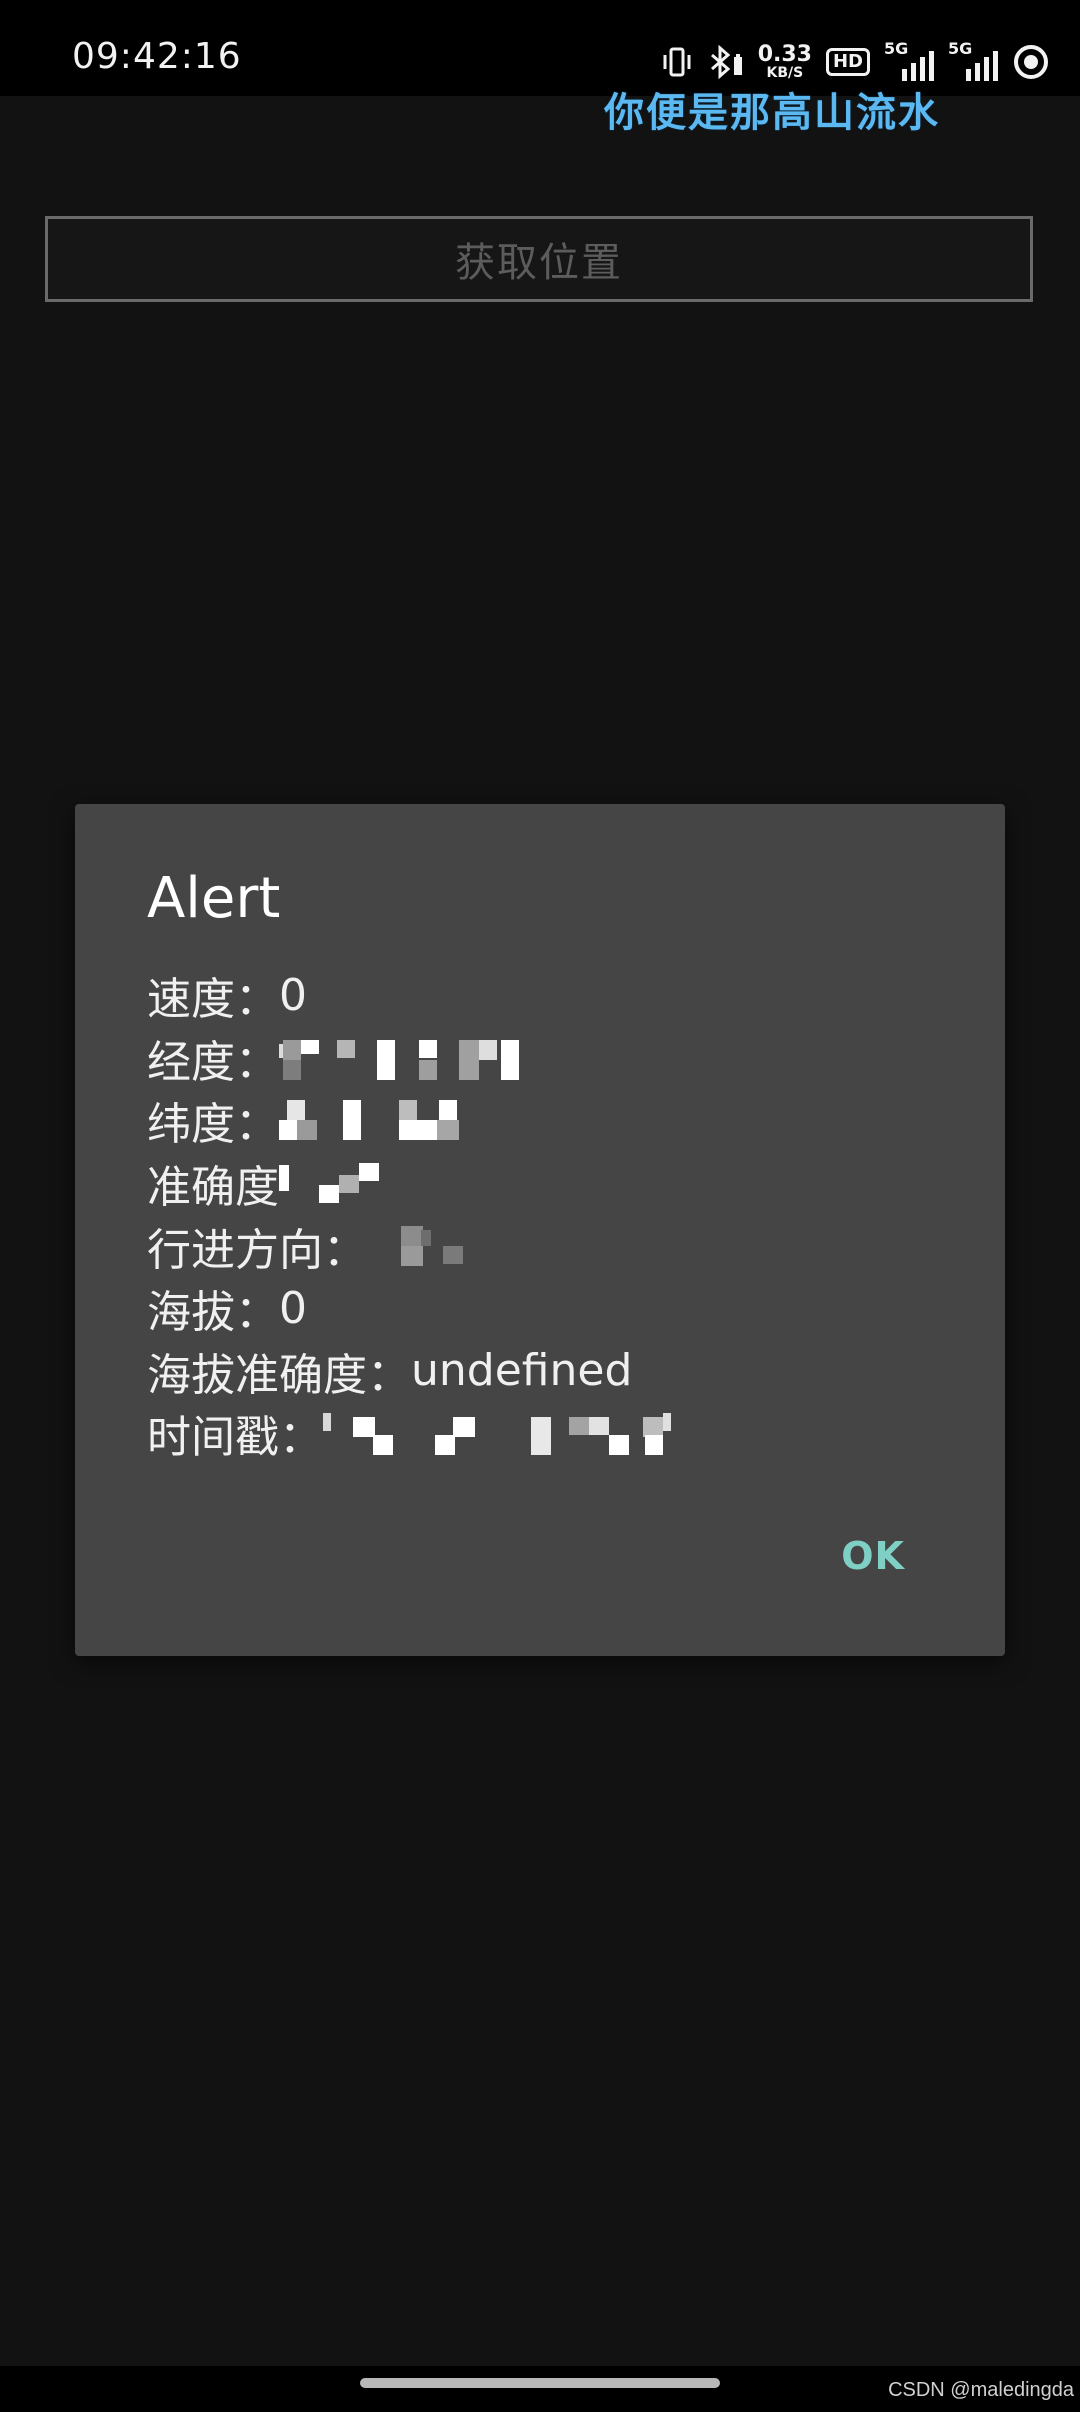  I want to click on alert-line-accuracy: 准确度, so click(547, 1183).